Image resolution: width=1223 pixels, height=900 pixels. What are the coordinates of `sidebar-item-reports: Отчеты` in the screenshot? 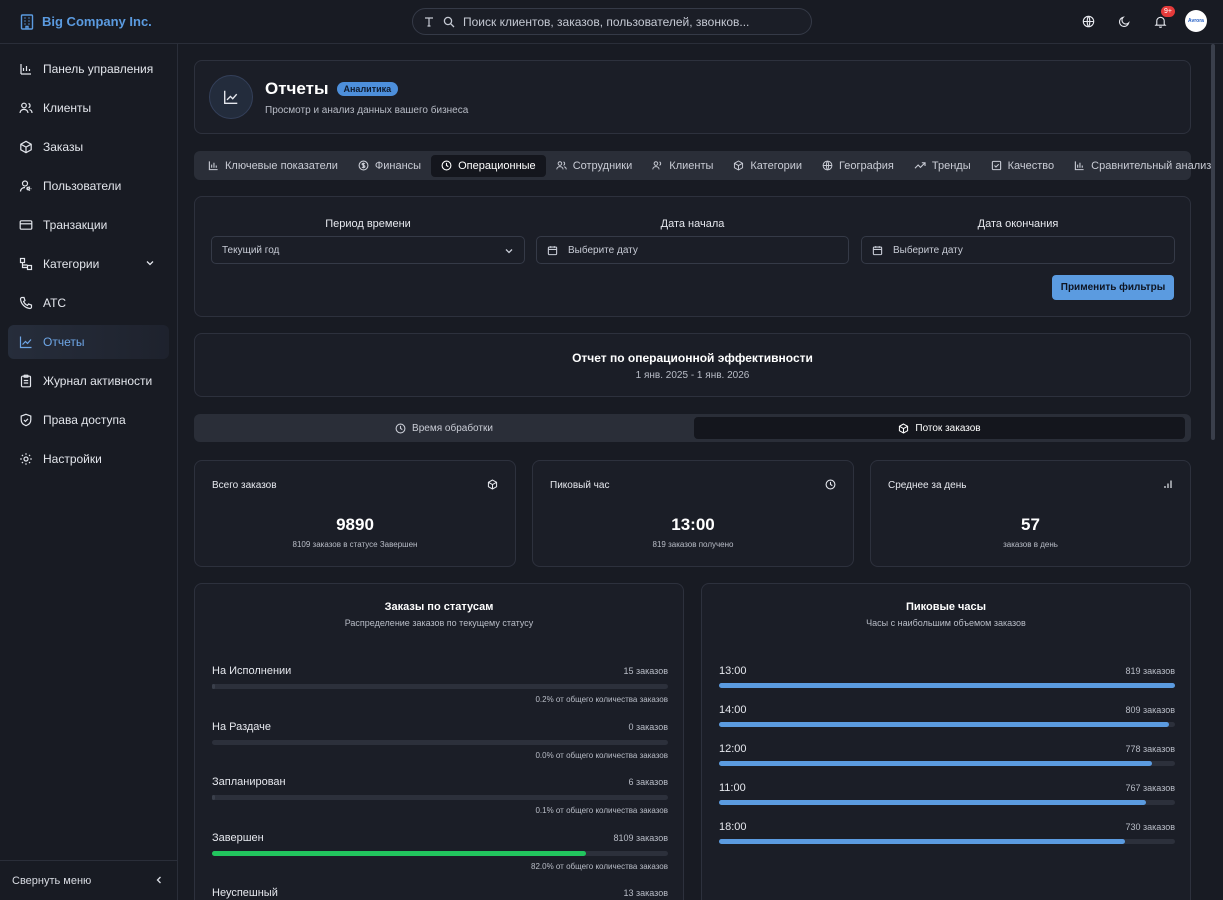 It's located at (88, 342).